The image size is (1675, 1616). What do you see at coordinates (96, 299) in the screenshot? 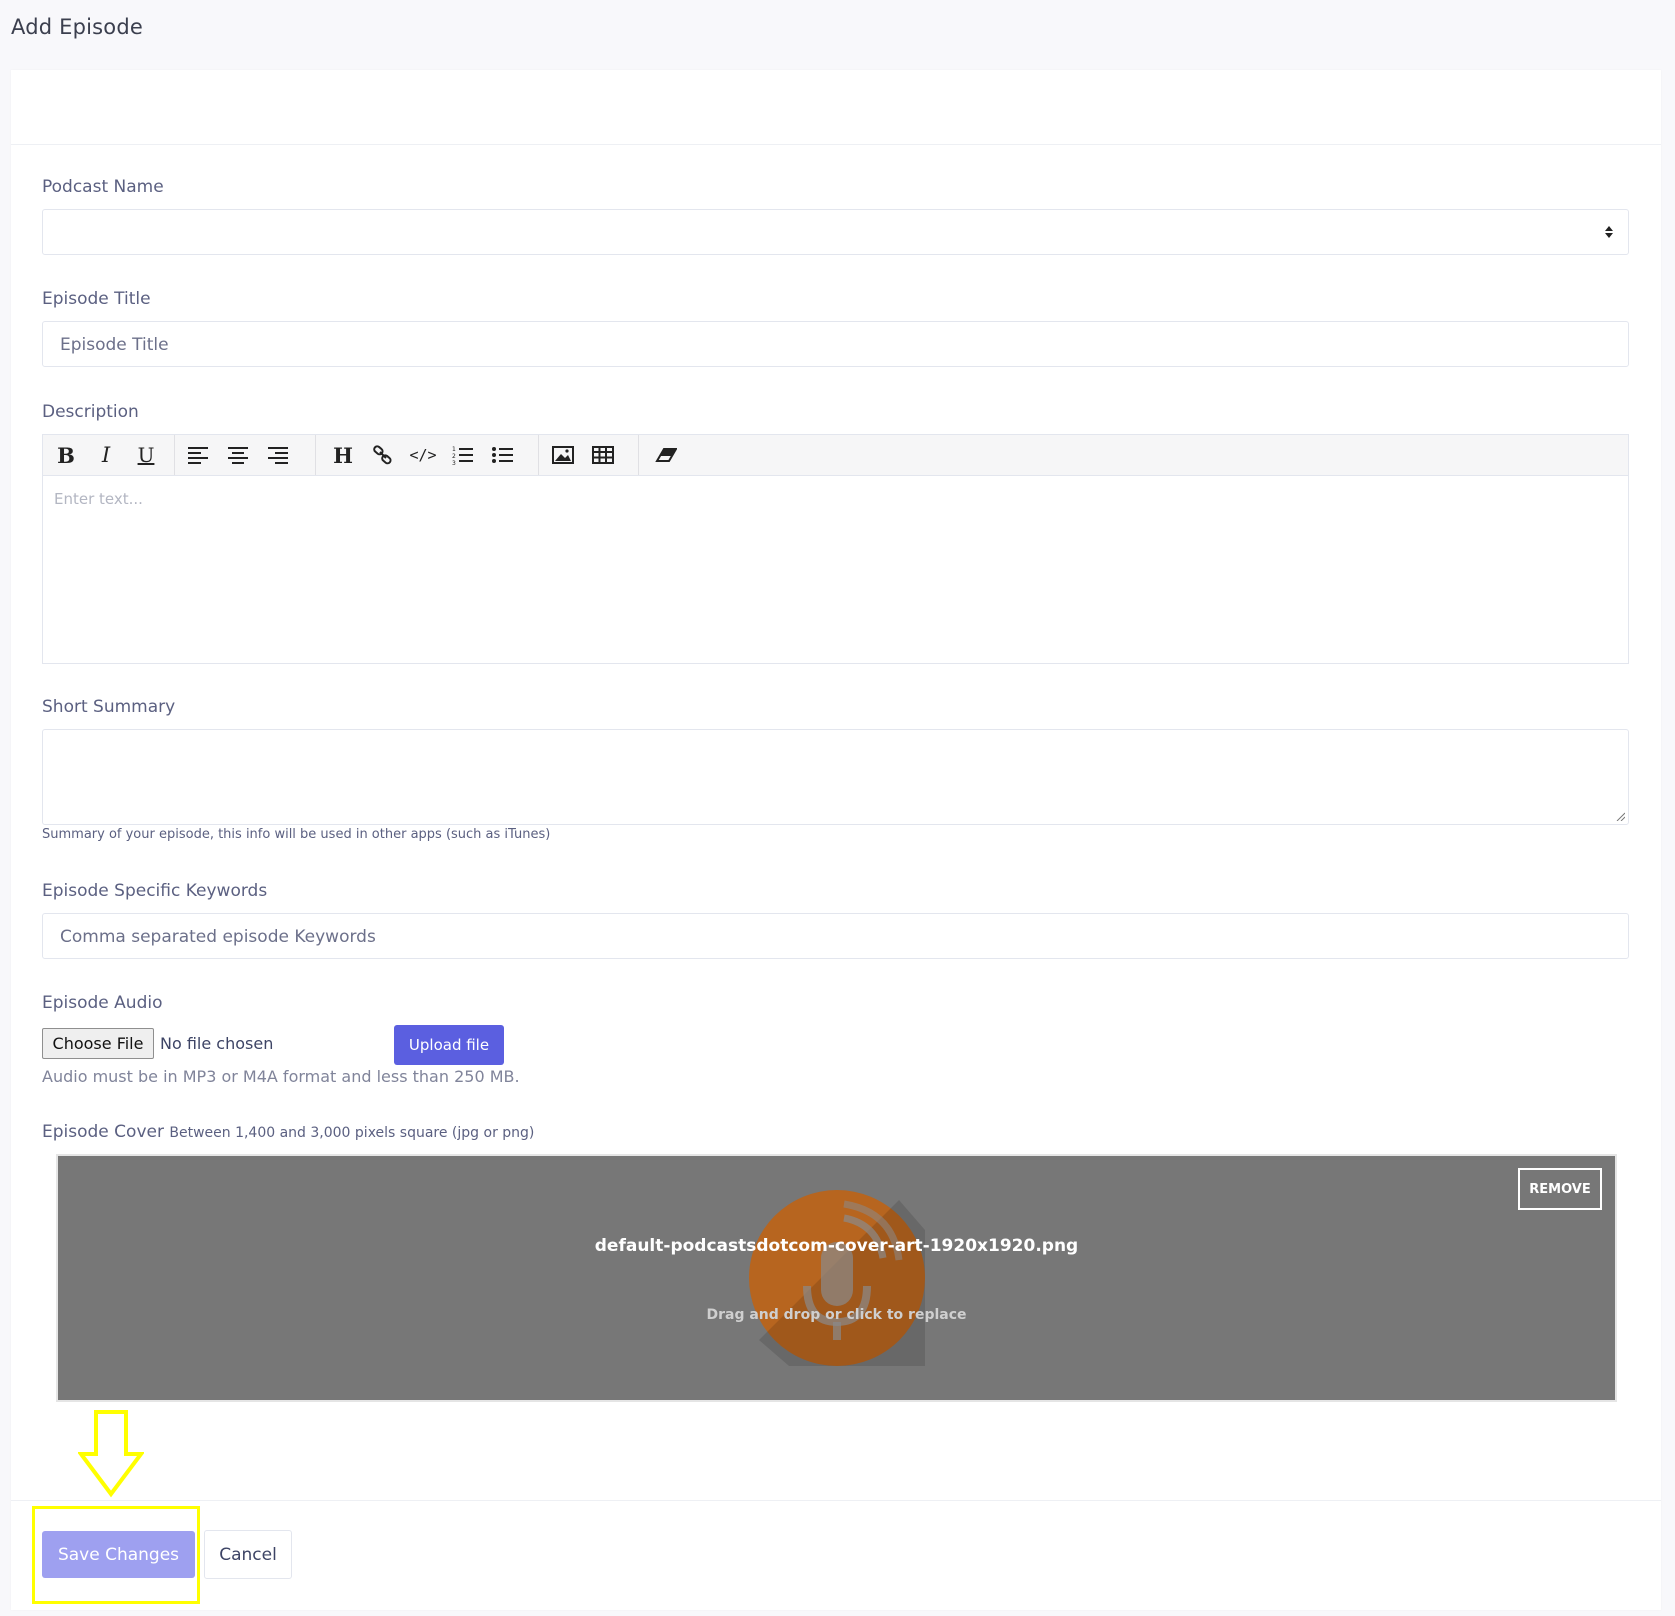
I see `episode-title-label: Episode Title` at bounding box center [96, 299].